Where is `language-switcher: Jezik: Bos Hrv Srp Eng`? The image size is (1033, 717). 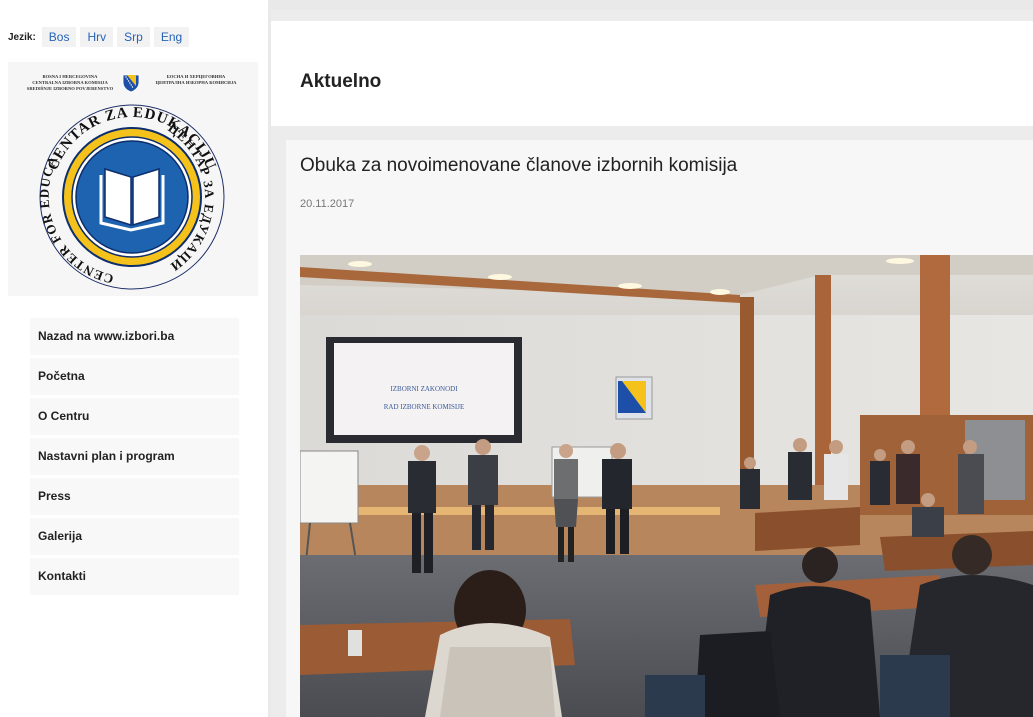 language-switcher: Jezik: Bos Hrv Srp Eng is located at coordinates (100, 37).